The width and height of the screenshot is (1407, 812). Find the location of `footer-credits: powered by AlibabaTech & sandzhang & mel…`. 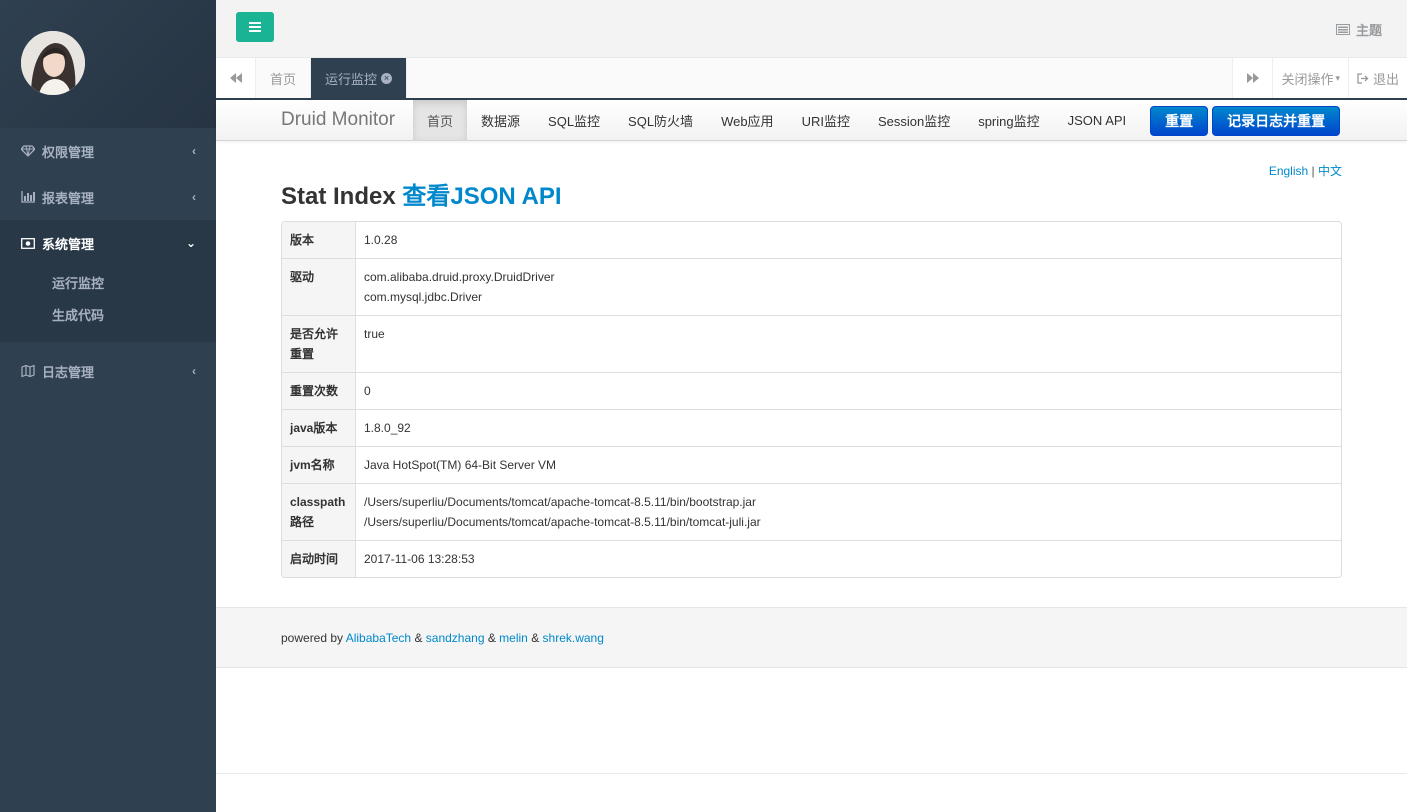

footer-credits: powered by AlibabaTech & sandzhang & mel… is located at coordinates (442, 638).